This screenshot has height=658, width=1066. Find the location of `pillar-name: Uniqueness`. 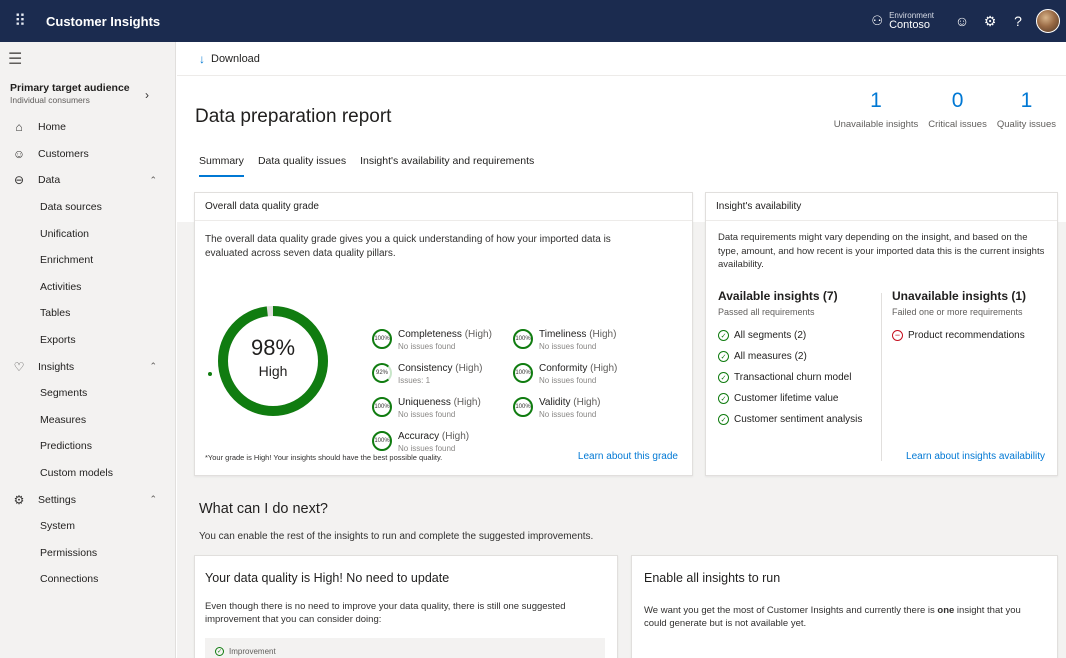

pillar-name: Uniqueness is located at coordinates (424, 402).